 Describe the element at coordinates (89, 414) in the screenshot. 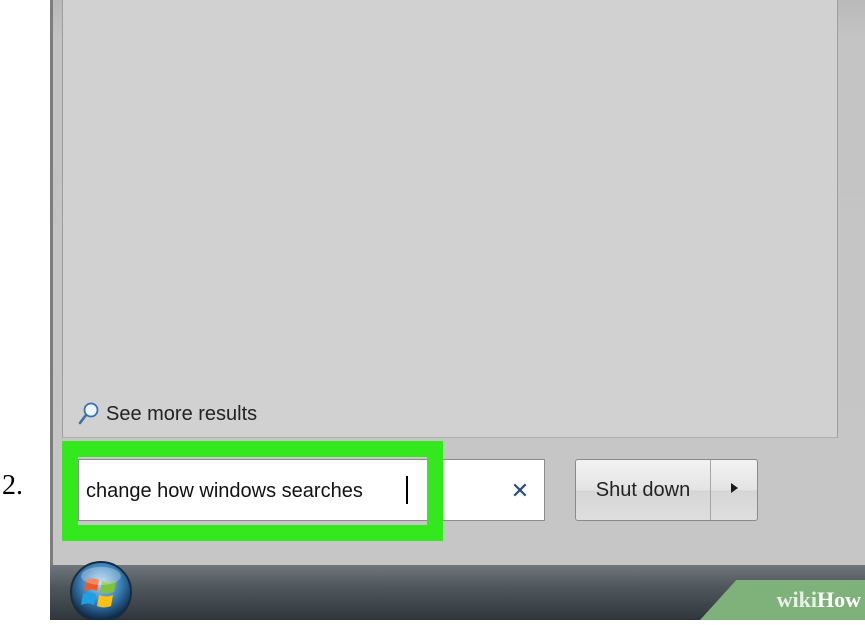

I see `magnifier-icon` at that location.